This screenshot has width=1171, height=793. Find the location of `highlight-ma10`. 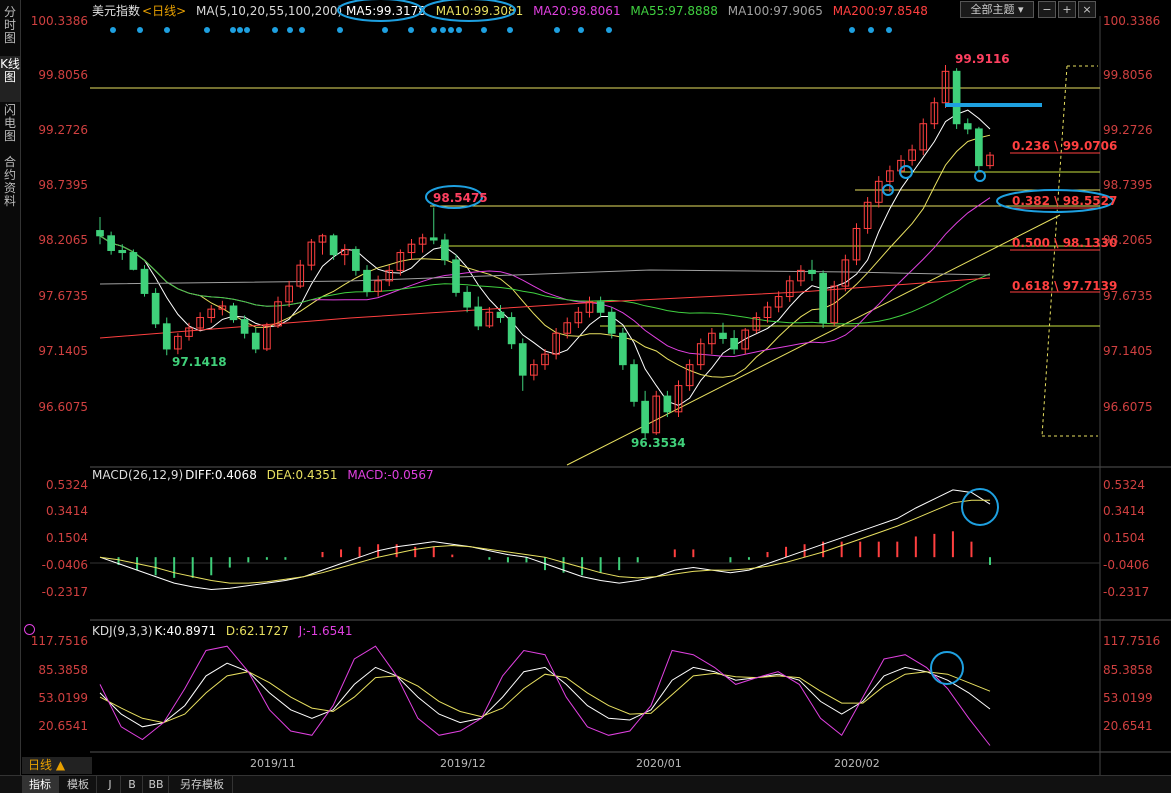

highlight-ma10 is located at coordinates (469, 11).